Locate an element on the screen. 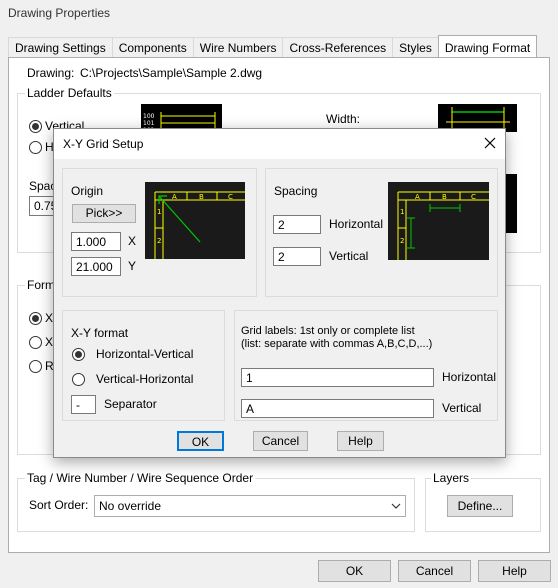 This screenshot has height=588, width=558. separator-label: Separator is located at coordinates (130, 404).